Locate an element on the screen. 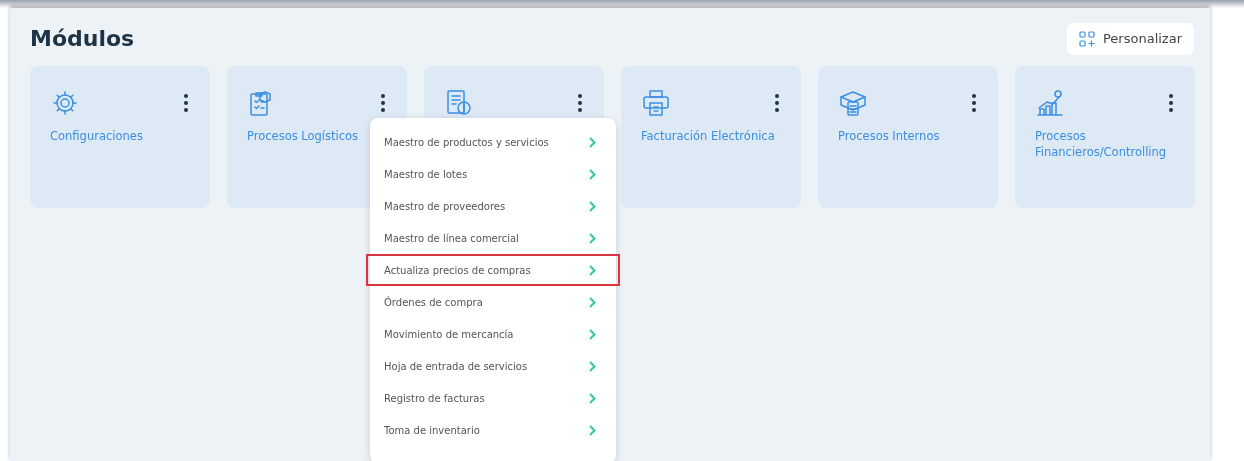 The image size is (1244, 461). module-title: Configuraciones is located at coordinates (97, 136).